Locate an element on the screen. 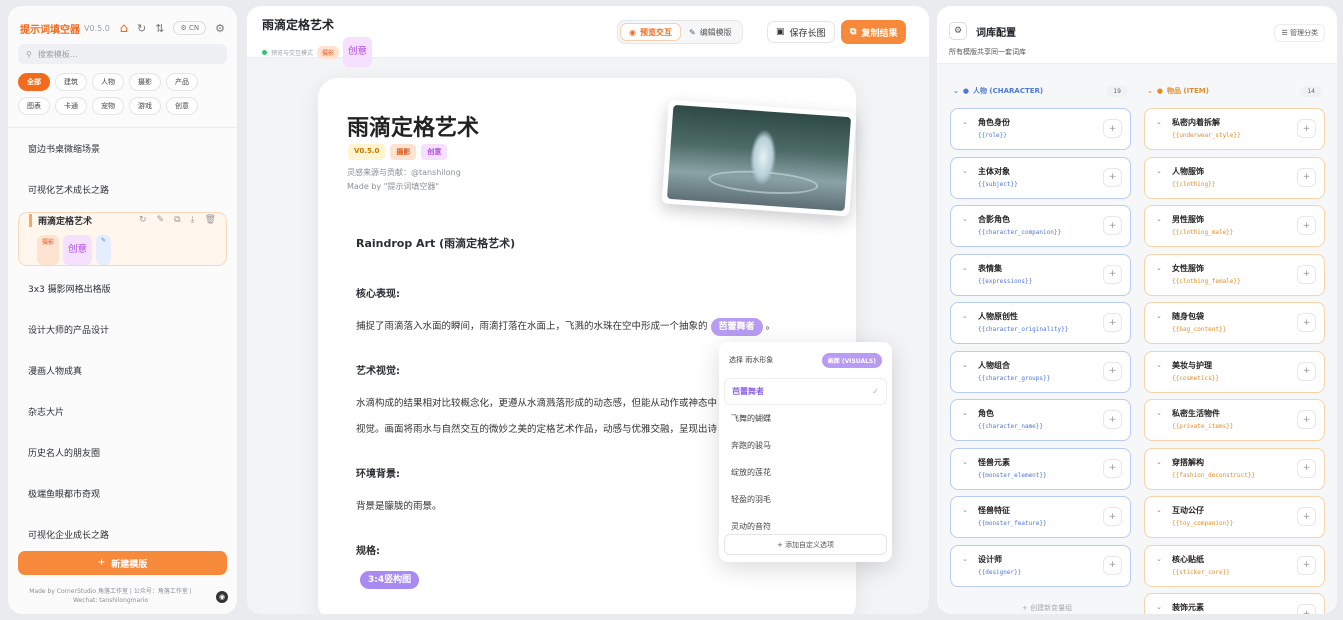  save-image-button: ▣ 保存长图 is located at coordinates (801, 32).